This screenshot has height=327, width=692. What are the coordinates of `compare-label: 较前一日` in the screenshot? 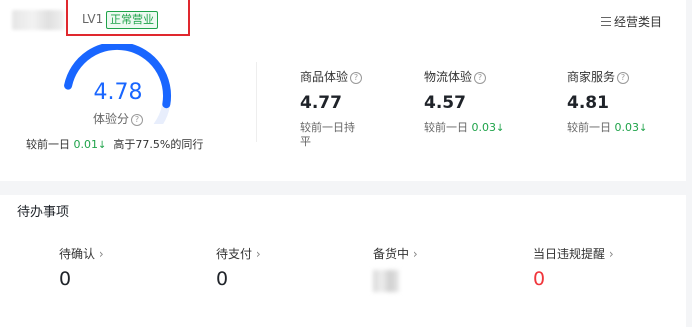 It's located at (48, 144).